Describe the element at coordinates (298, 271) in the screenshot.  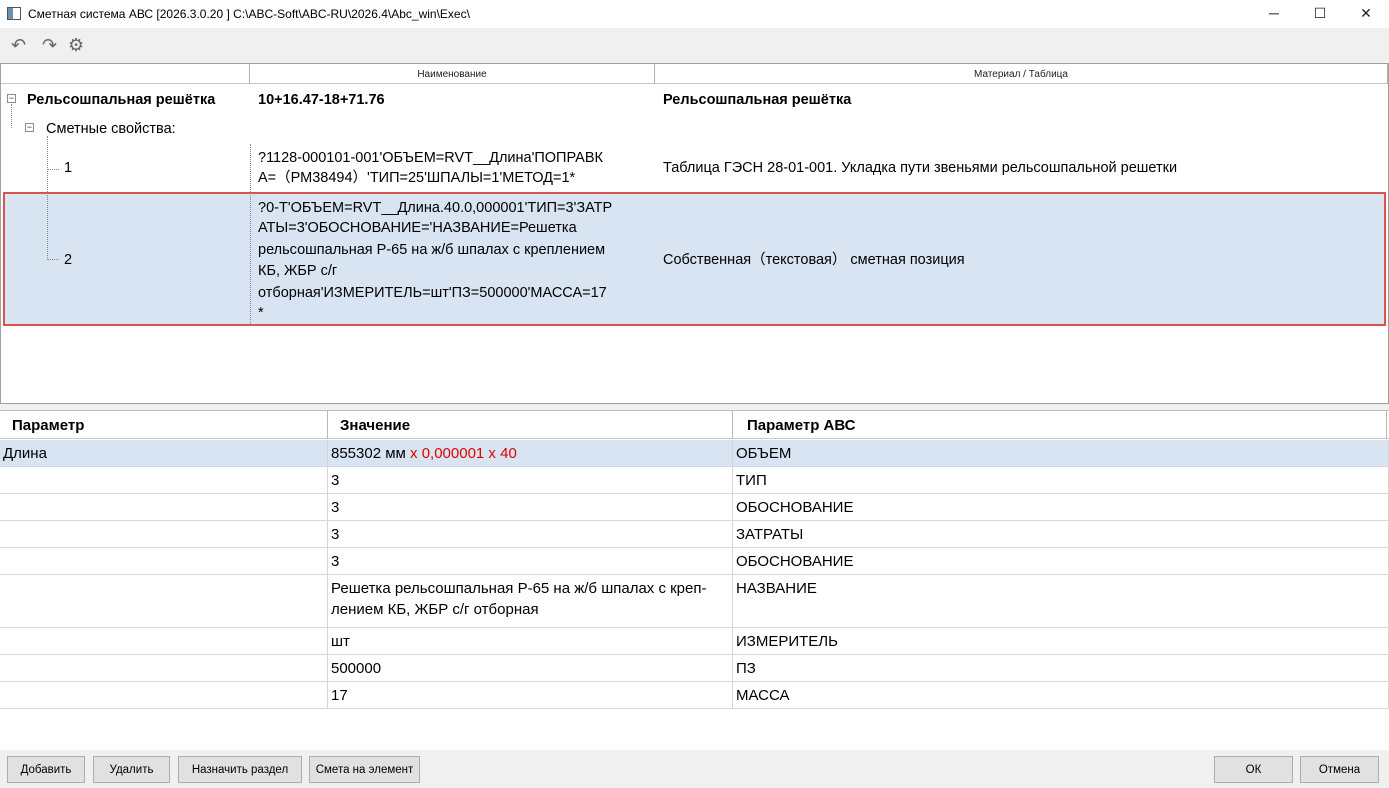
I see `item-2-formula-line4: КБ, ЖБР с/г` at that location.